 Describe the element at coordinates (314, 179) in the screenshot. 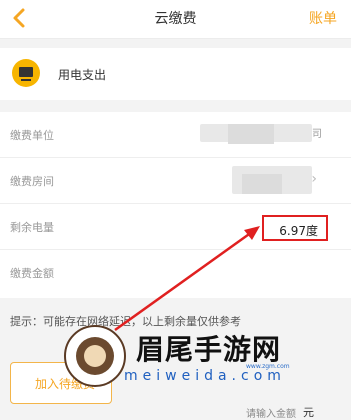

I see `chevron-right-icon: ›` at that location.